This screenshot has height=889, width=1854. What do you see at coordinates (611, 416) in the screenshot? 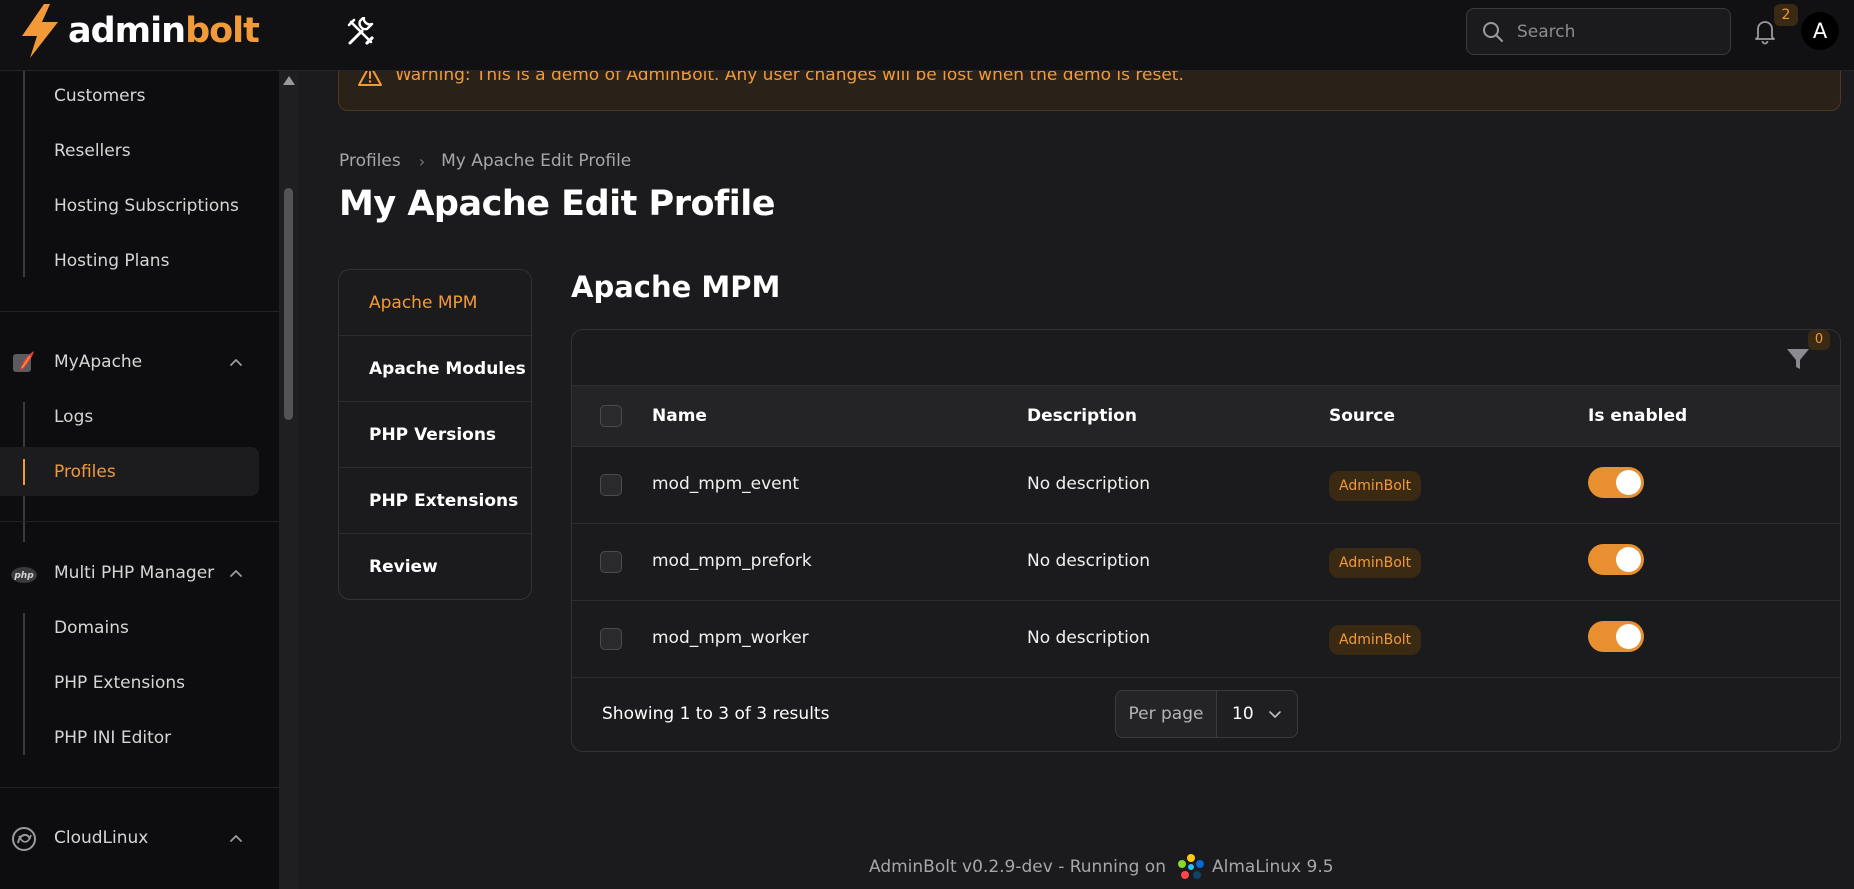
I see `select-all-checkbox` at bounding box center [611, 416].